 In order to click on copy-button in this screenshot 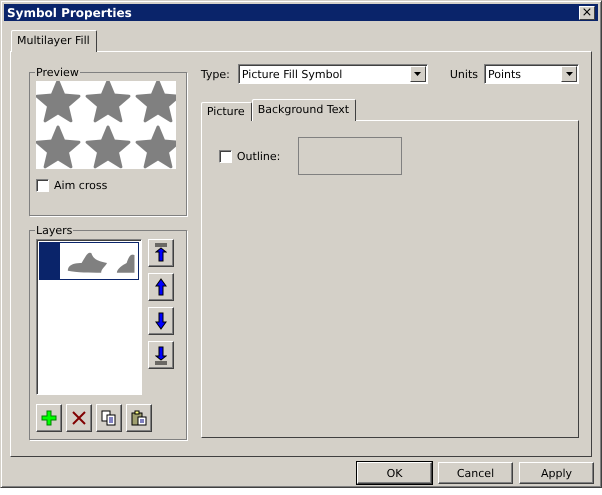, I will do `click(109, 418)`.